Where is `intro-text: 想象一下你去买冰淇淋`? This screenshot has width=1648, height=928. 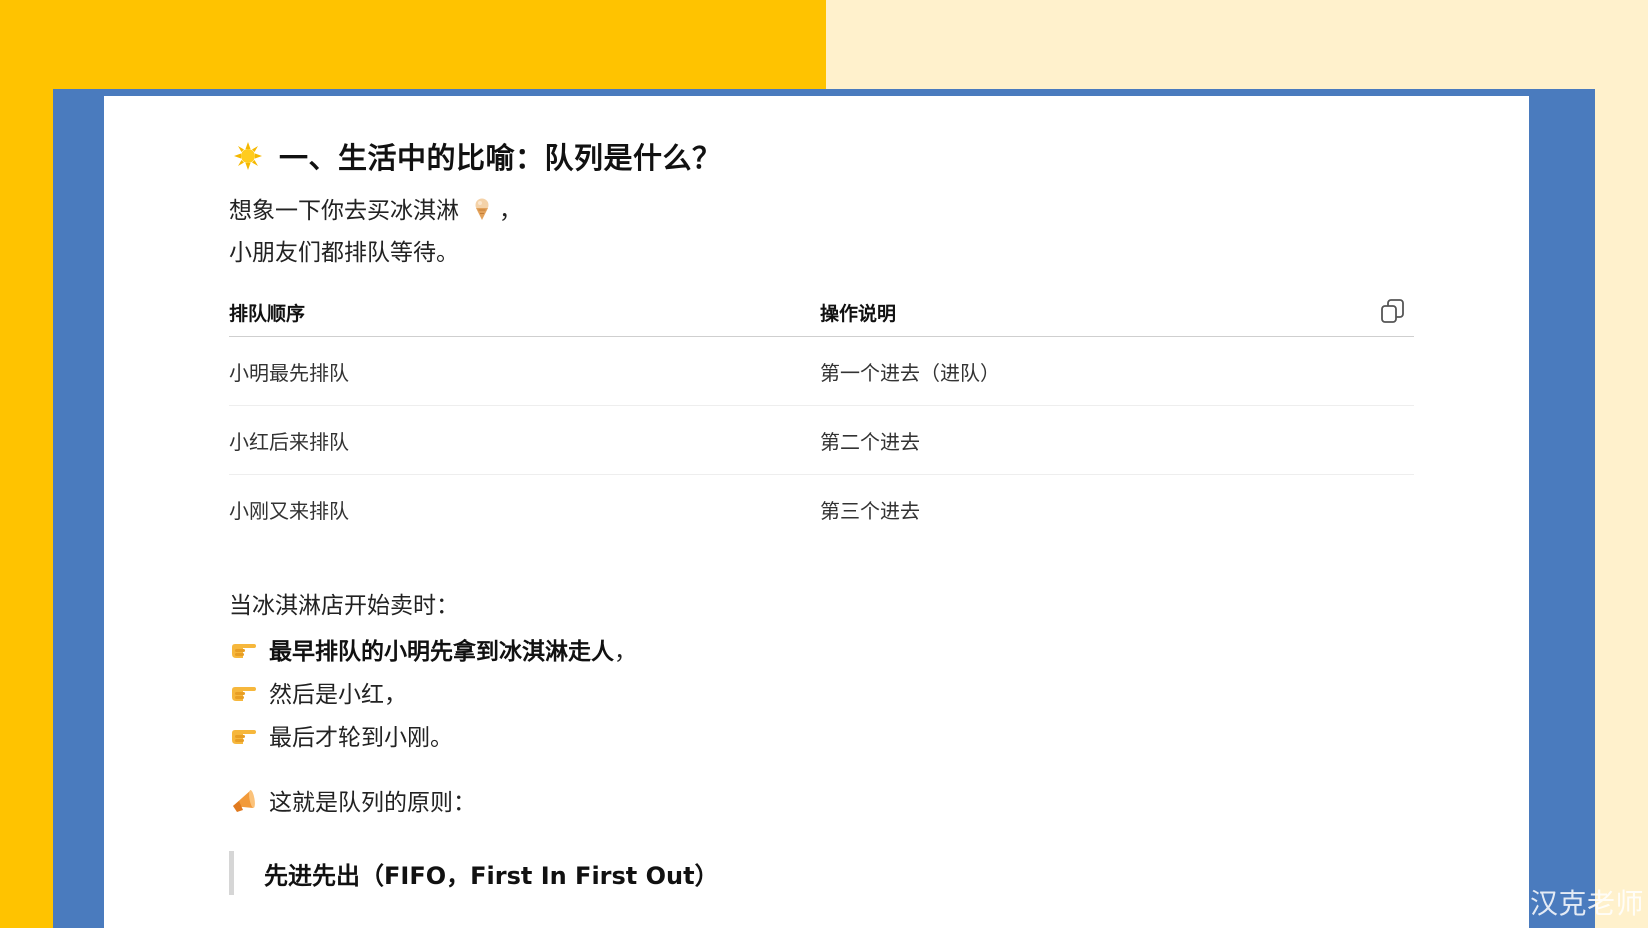
intro-text: 想象一下你去买冰淇淋 is located at coordinates (344, 211).